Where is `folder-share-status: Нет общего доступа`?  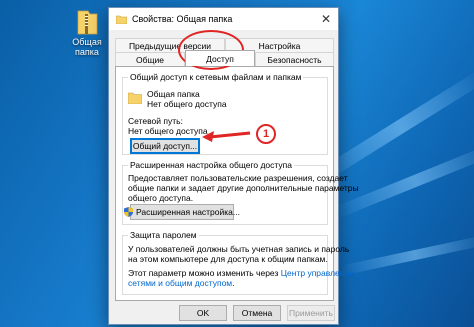
folder-share-status: Нет общего доступа is located at coordinates (187, 104).